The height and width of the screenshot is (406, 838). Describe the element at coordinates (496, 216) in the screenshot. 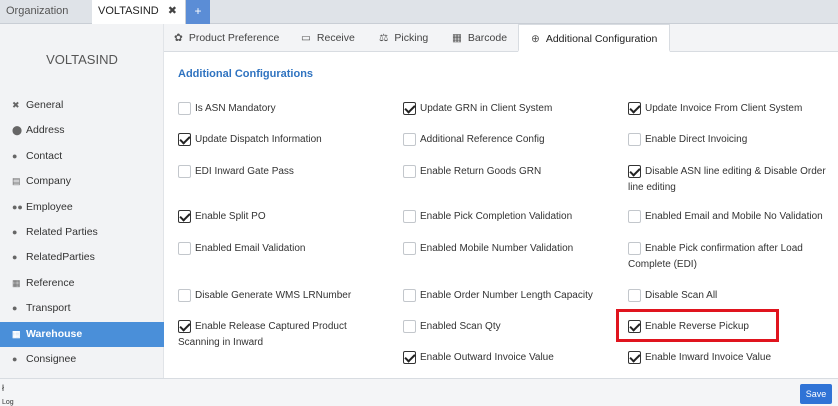

I see `option-label: Enable Pick Completion Validation` at that location.